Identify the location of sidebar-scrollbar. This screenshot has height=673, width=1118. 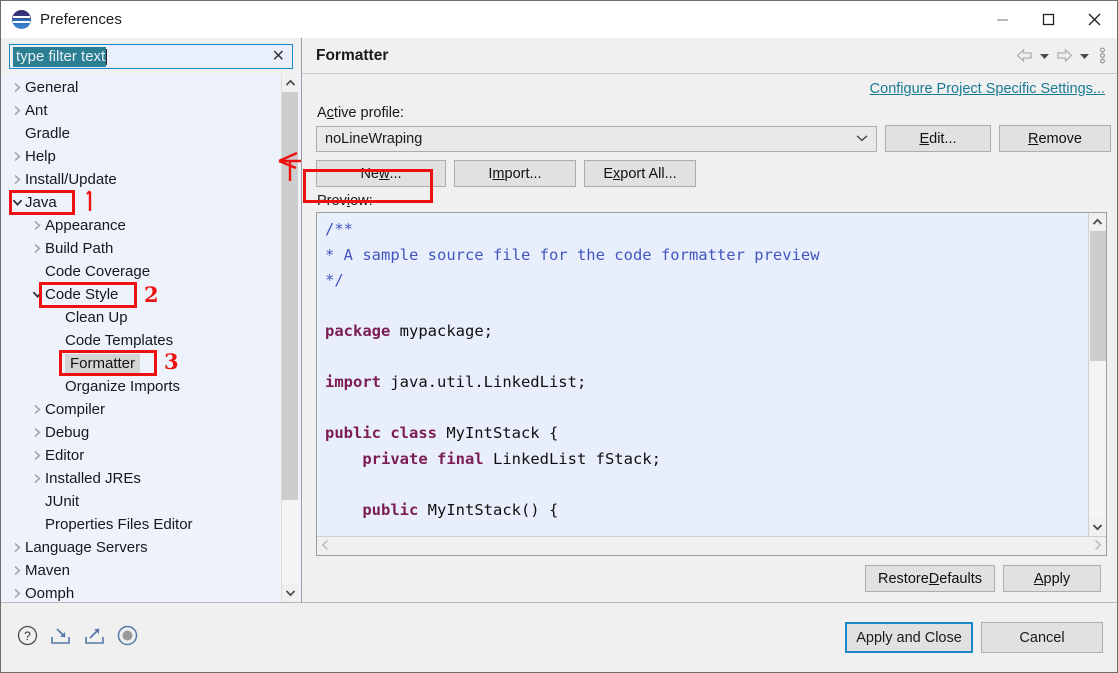
(289, 338).